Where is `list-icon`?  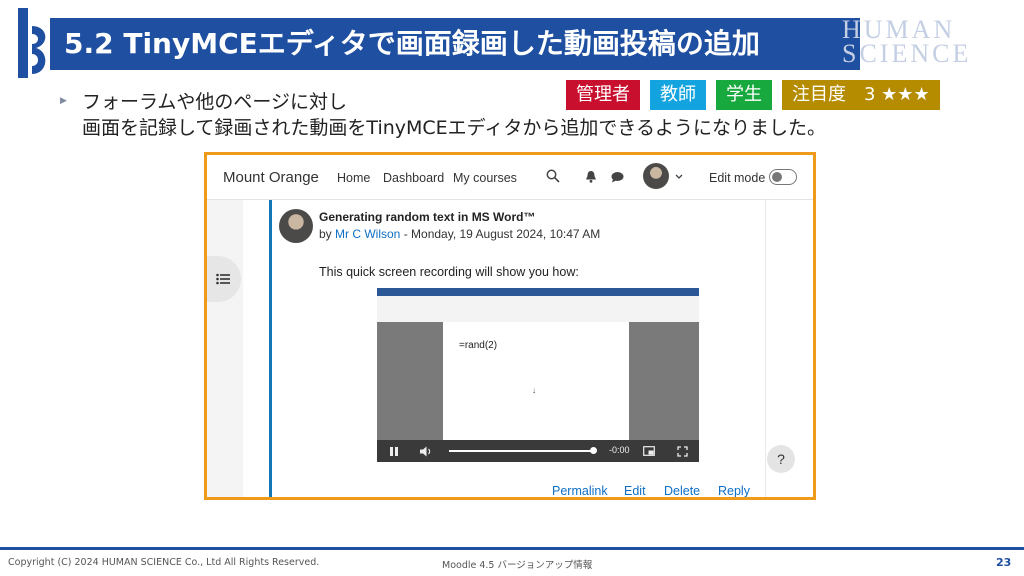
list-icon is located at coordinates (223, 279).